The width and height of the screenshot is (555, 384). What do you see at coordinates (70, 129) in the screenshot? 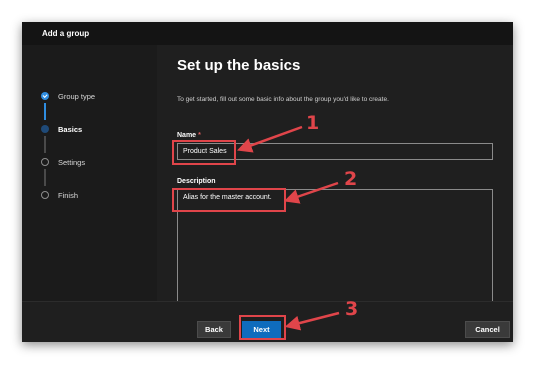
I see `step-label: Basics` at bounding box center [70, 129].